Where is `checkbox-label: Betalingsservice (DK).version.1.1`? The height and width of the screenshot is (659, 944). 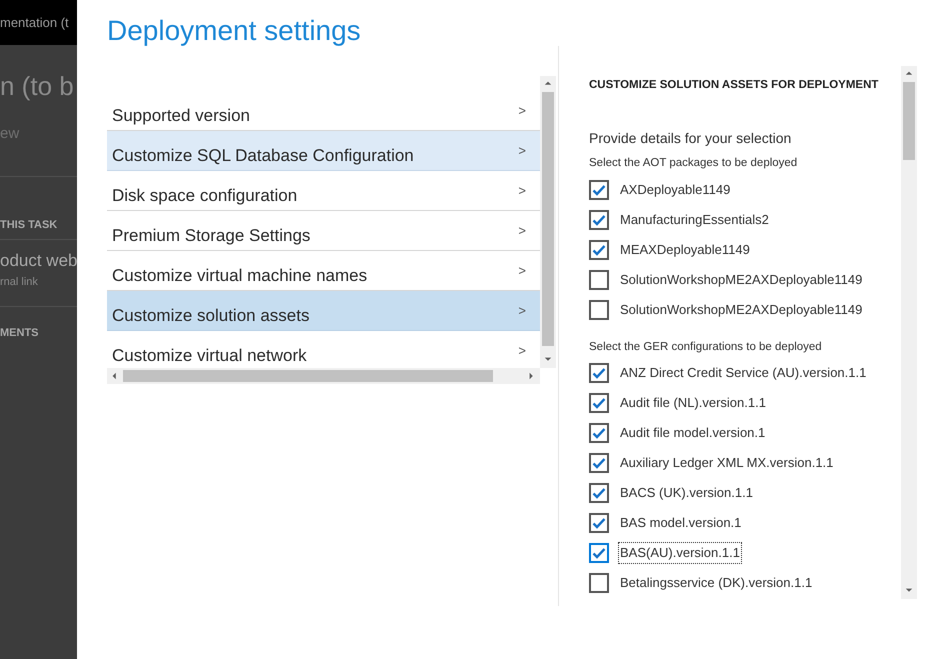
checkbox-label: Betalingsservice (DK).version.1.1 is located at coordinates (716, 582).